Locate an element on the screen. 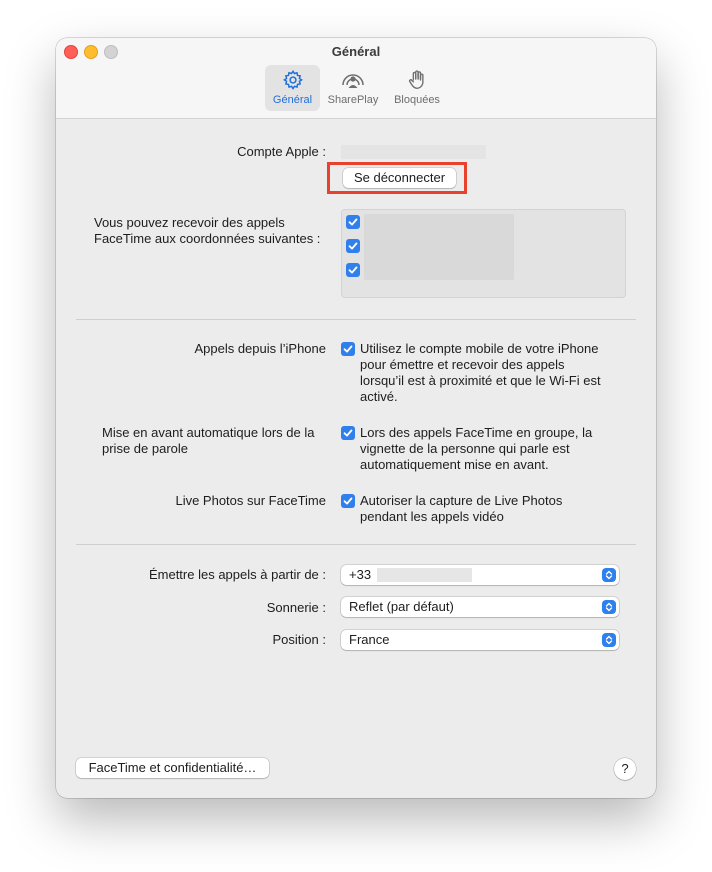 This screenshot has height=872, width=712. ringtone-popup: Reflet (par défaut) is located at coordinates (480, 607).